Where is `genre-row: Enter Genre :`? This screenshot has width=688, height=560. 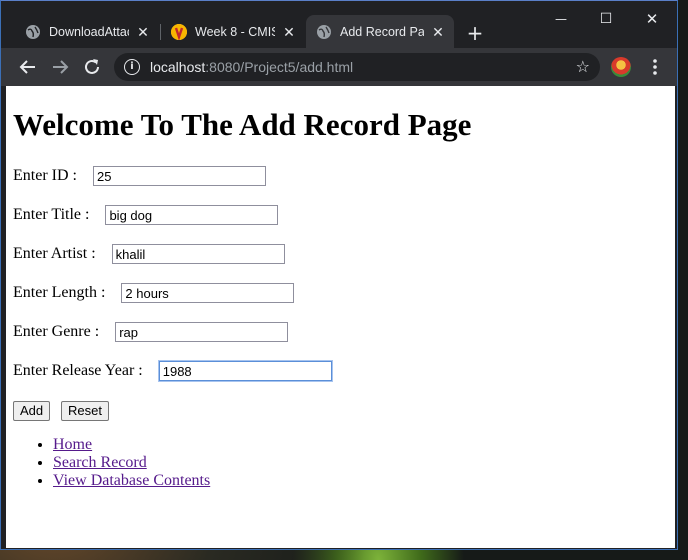 genre-row: Enter Genre : is located at coordinates (151, 332).